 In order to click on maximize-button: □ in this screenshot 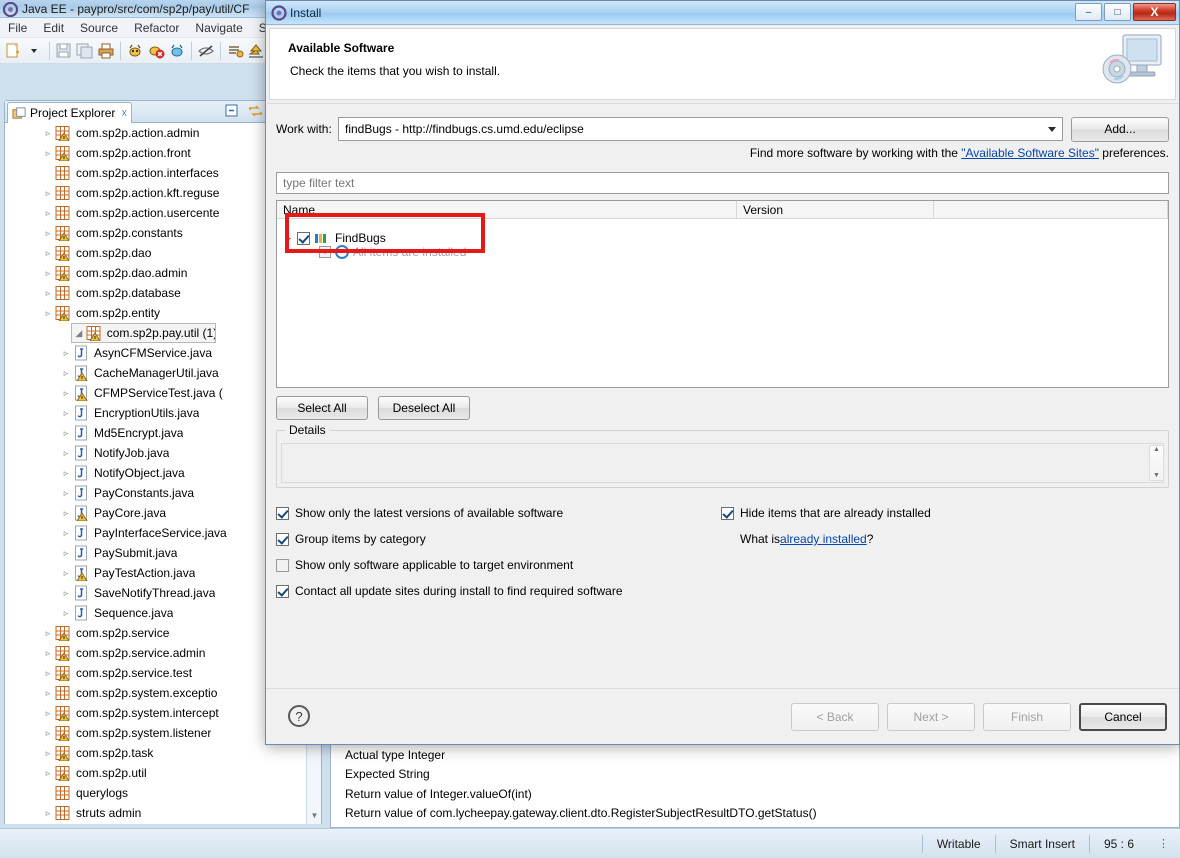, I will do `click(1117, 12)`.